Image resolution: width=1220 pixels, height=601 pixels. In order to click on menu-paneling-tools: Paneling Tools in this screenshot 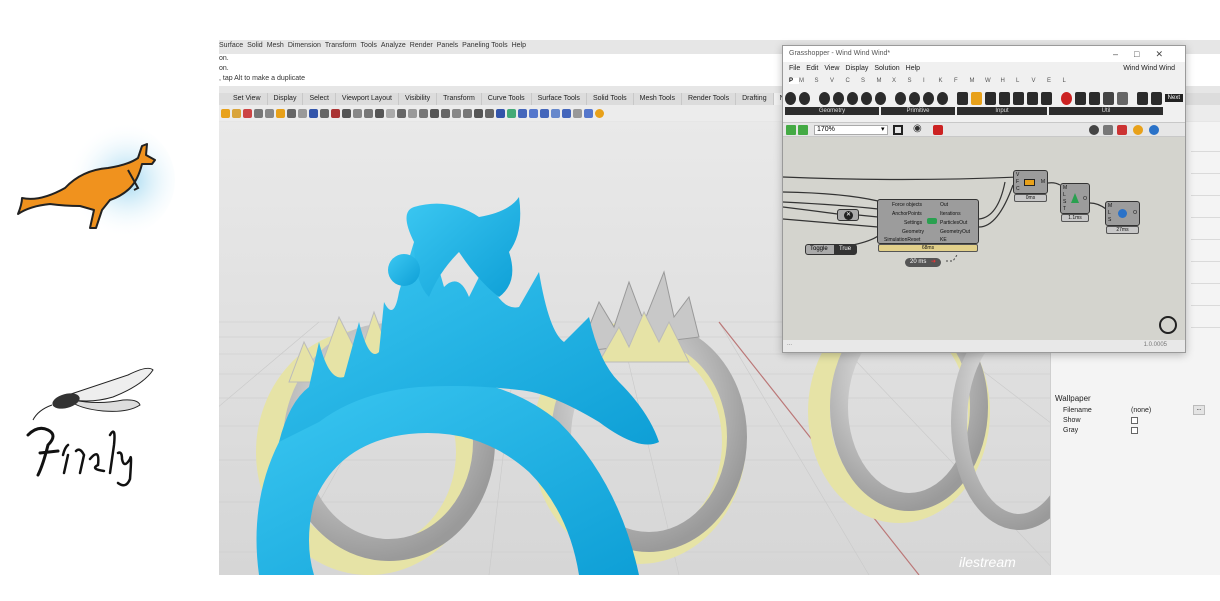, I will do `click(484, 45)`.